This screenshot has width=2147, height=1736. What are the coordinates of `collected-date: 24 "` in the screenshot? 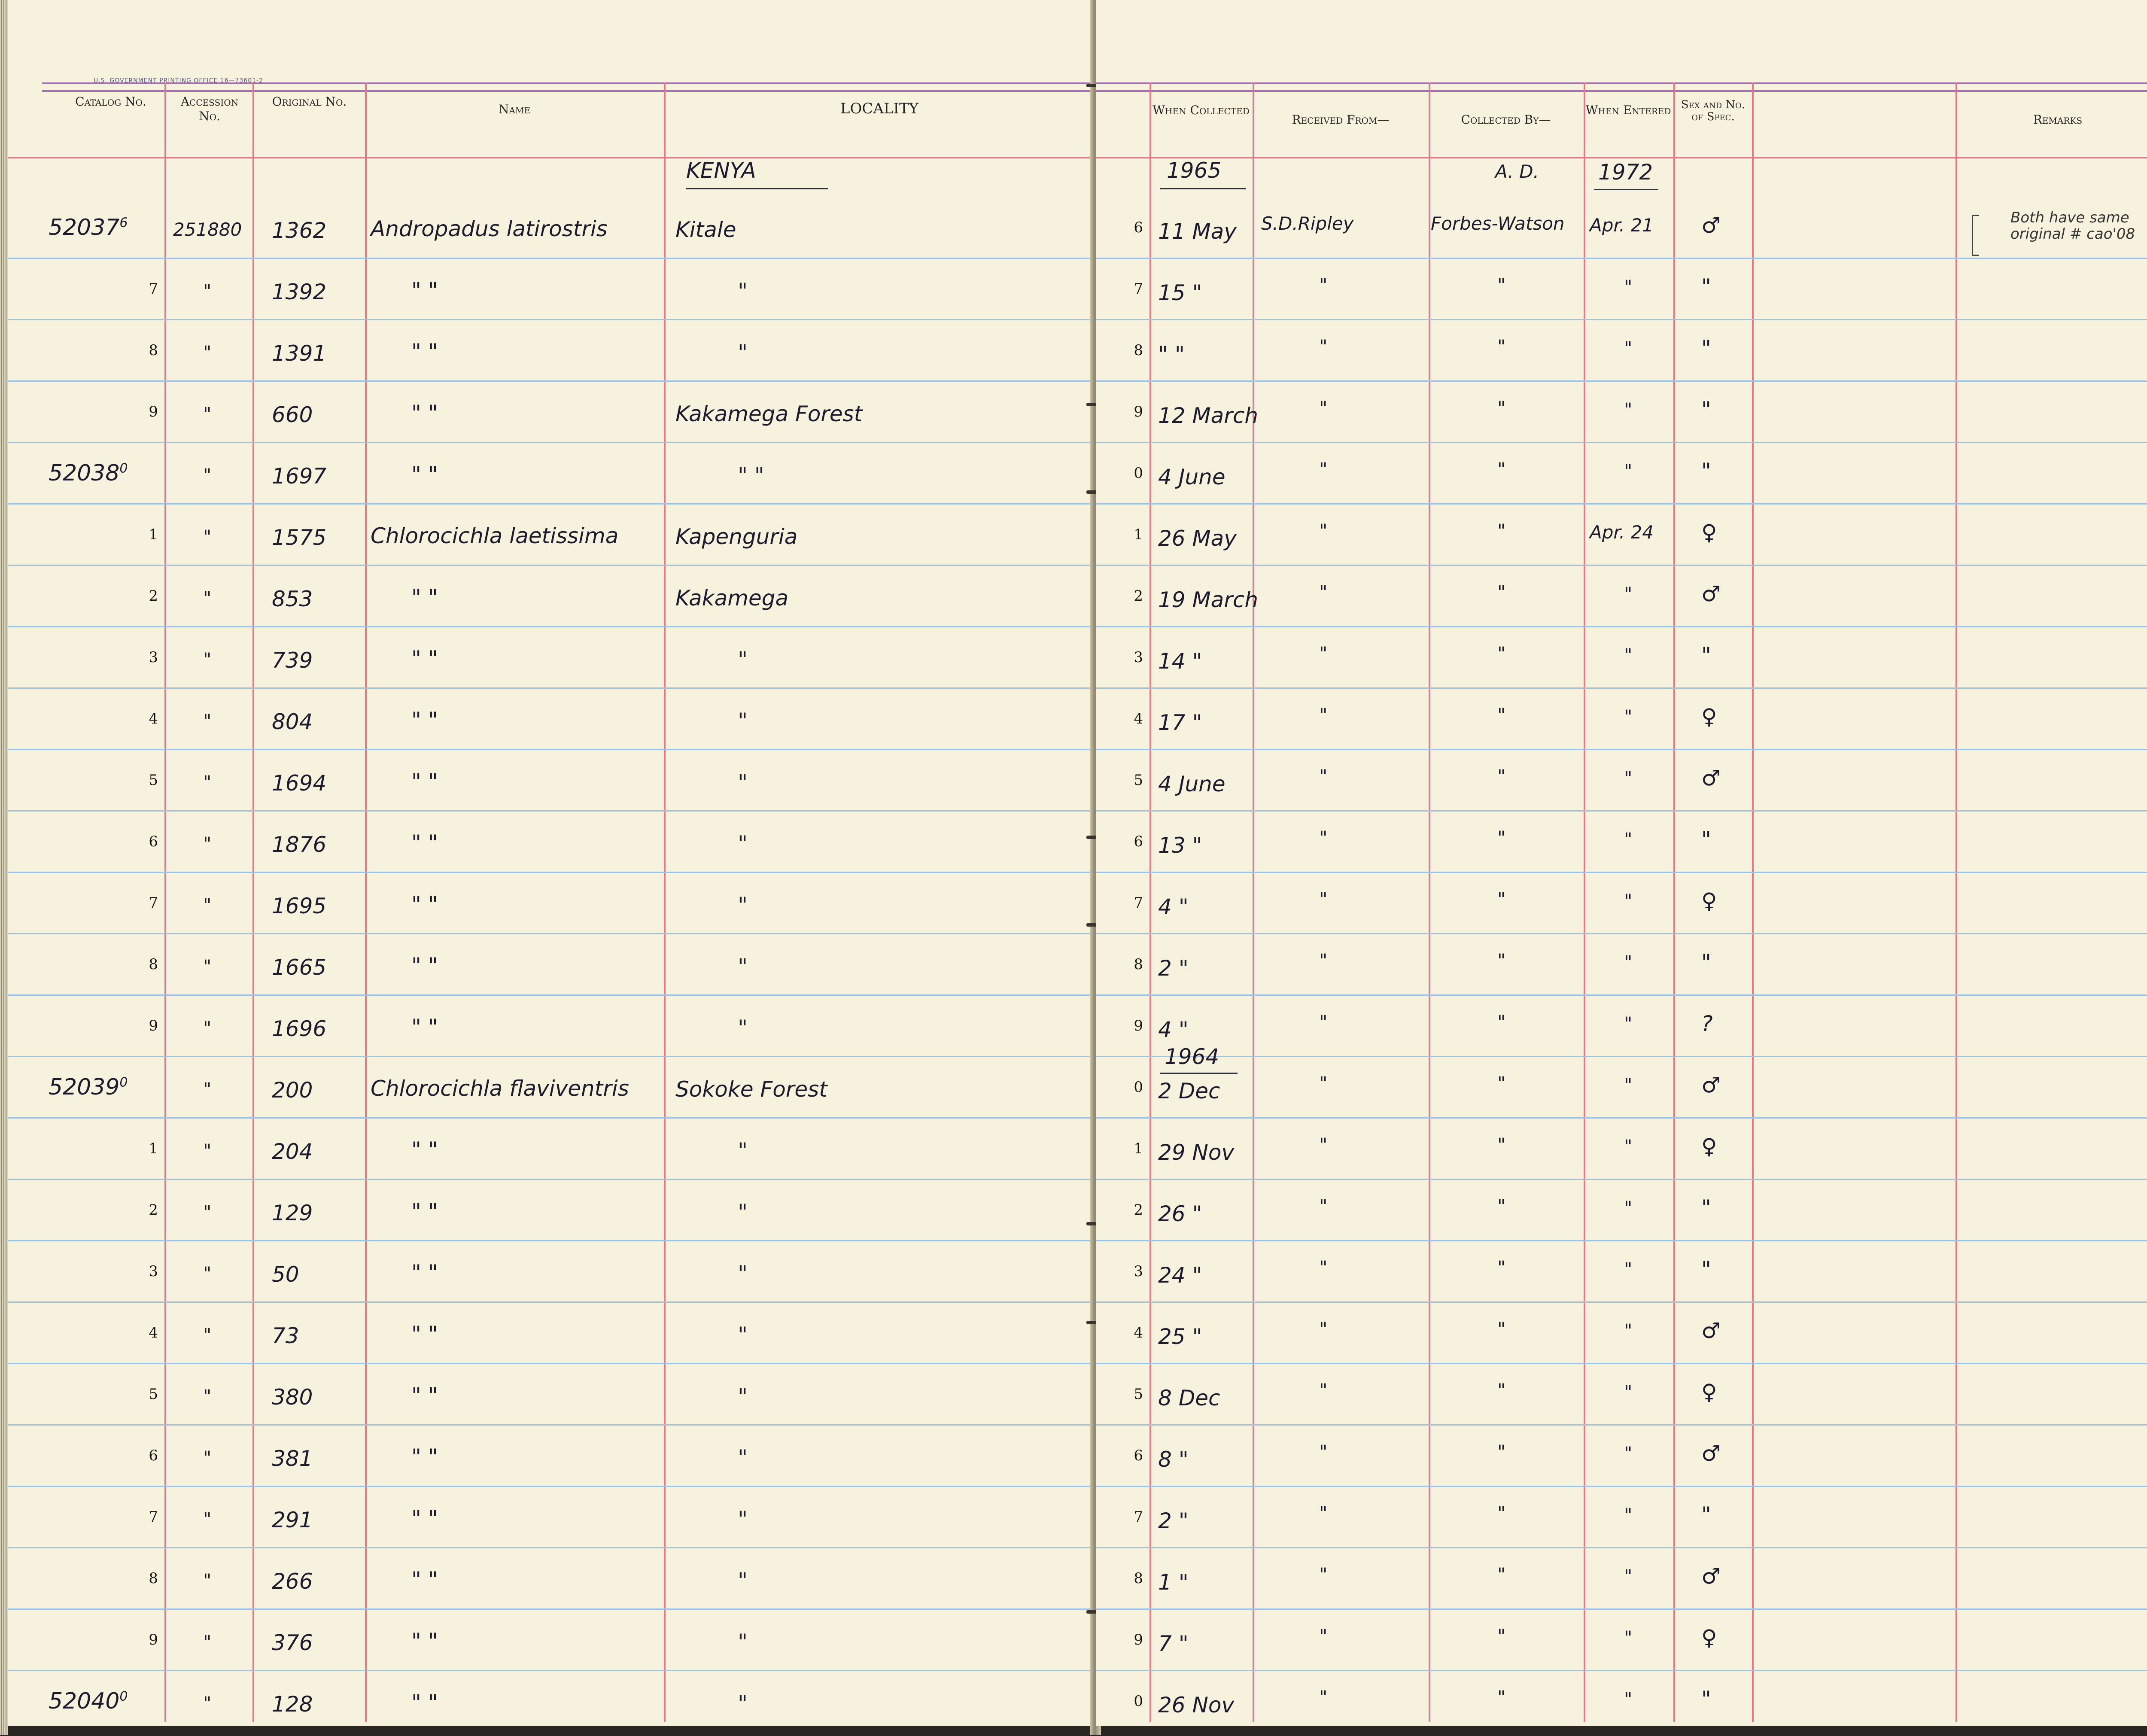 It's located at (1180, 1275).